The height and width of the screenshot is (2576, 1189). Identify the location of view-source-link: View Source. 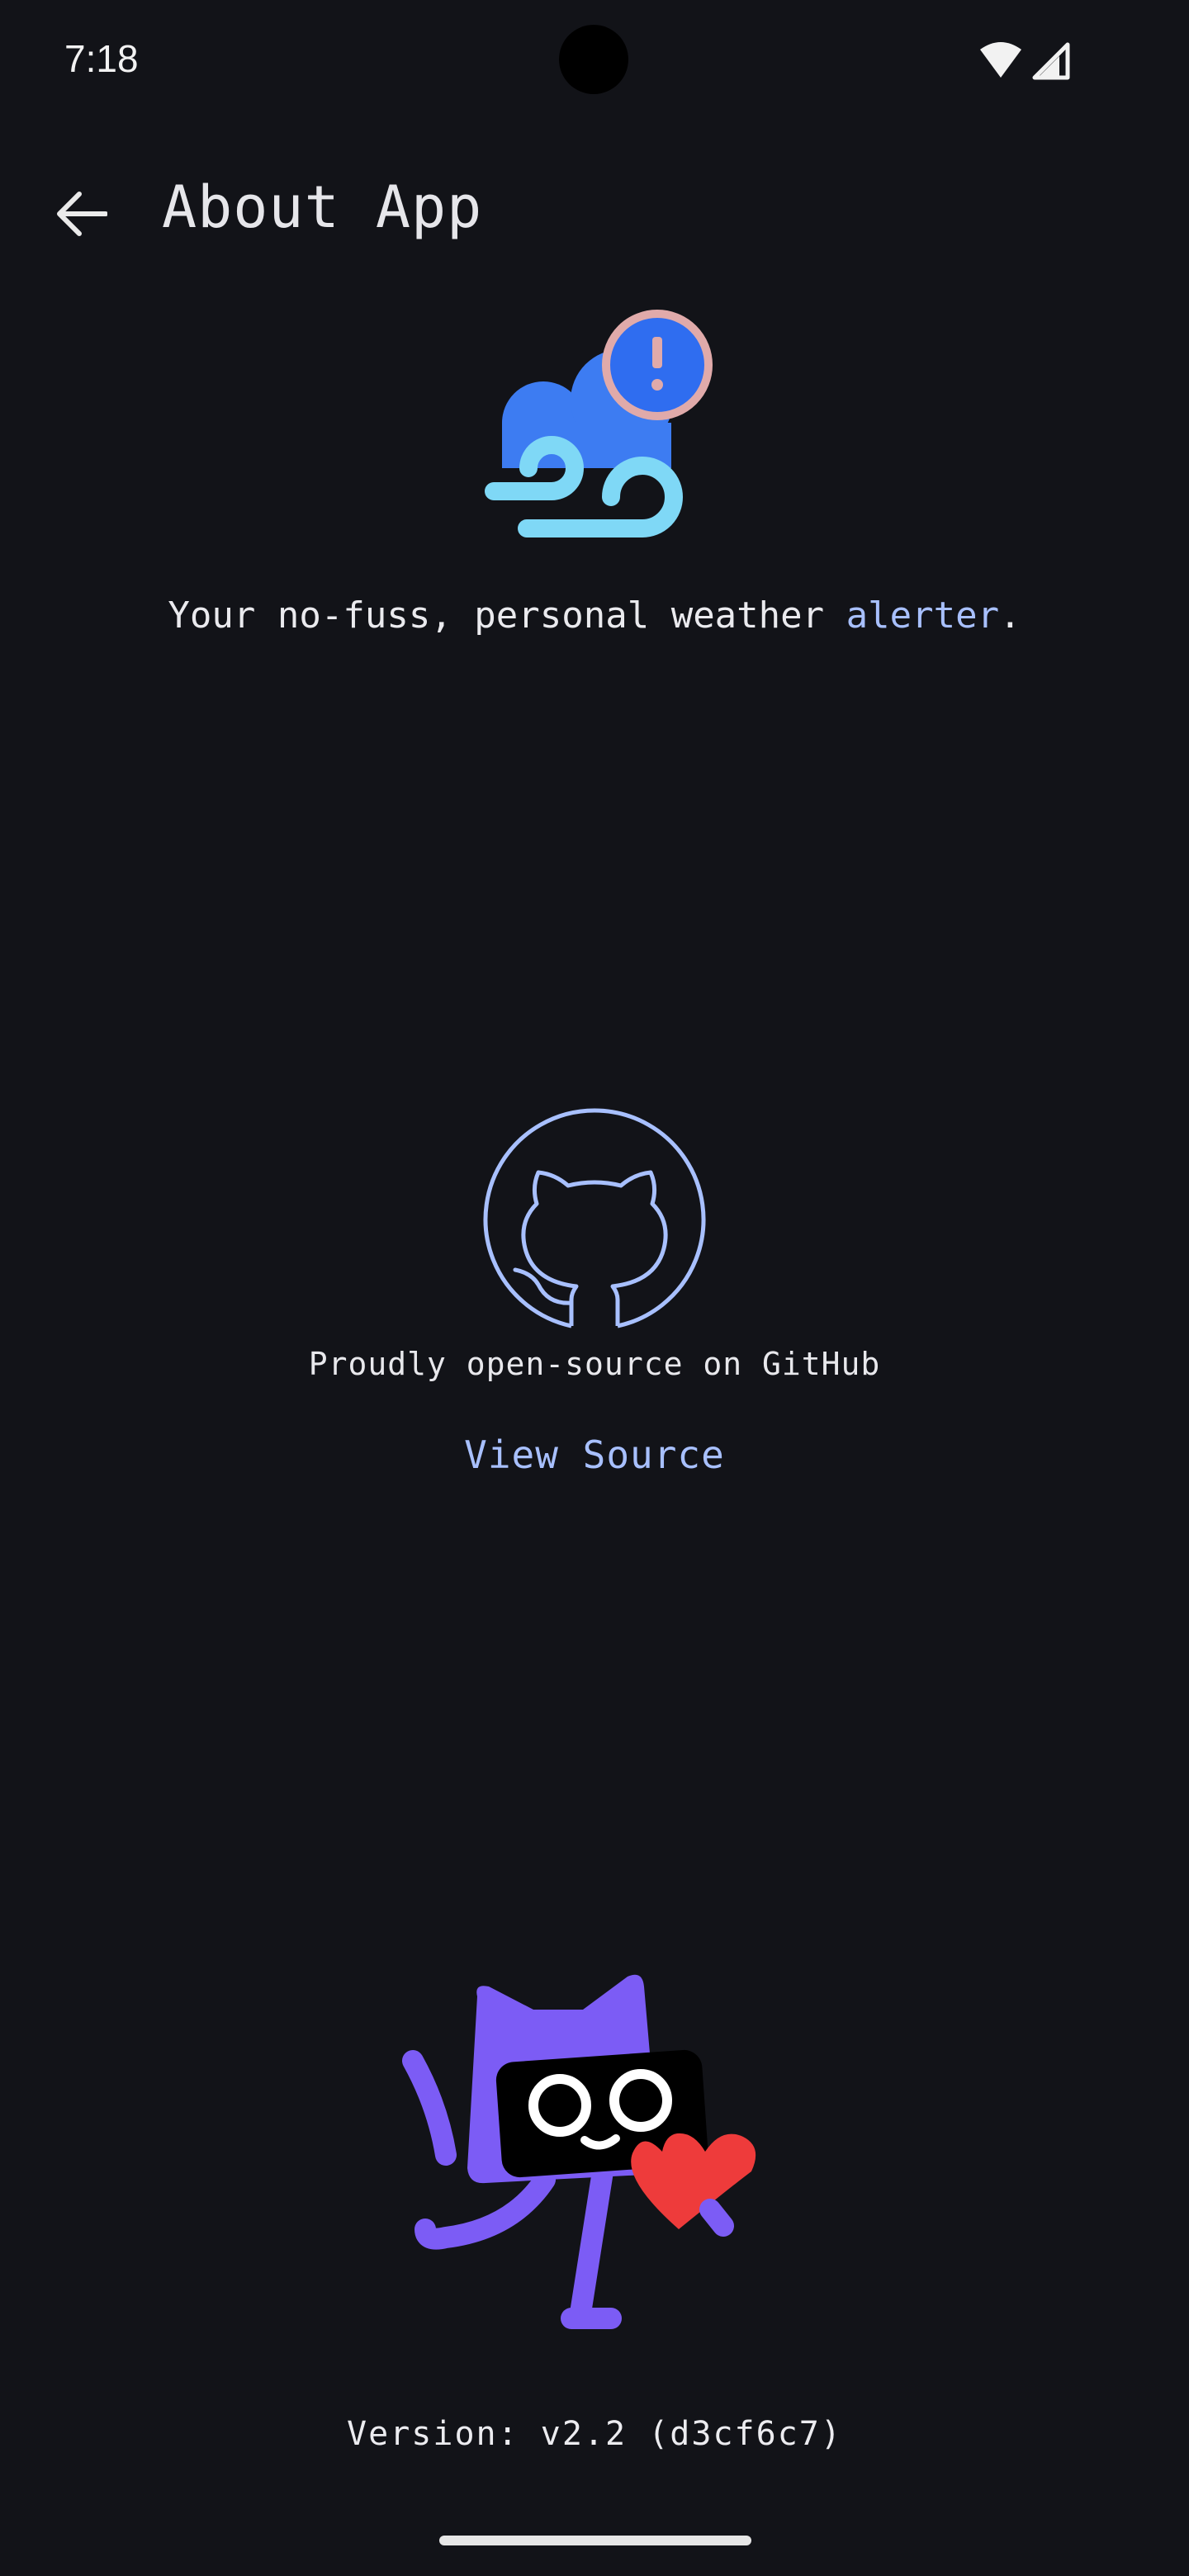
(594, 1454).